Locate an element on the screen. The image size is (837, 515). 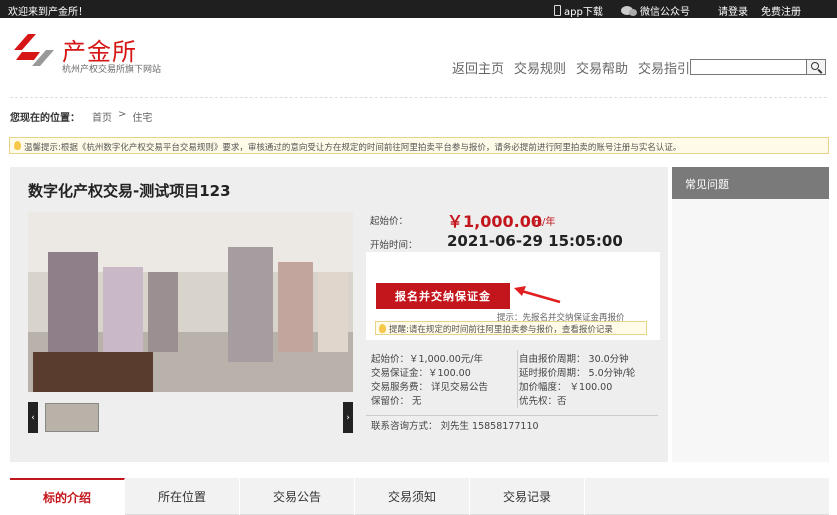
detail-reserve-price: 保留价： 无 is located at coordinates (396, 401).